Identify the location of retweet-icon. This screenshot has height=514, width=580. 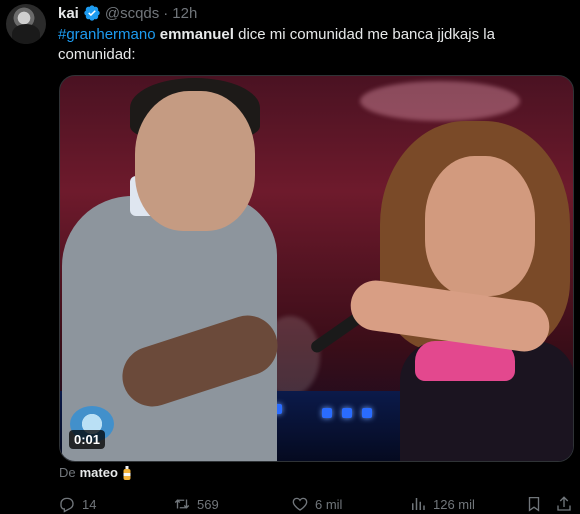
(182, 504).